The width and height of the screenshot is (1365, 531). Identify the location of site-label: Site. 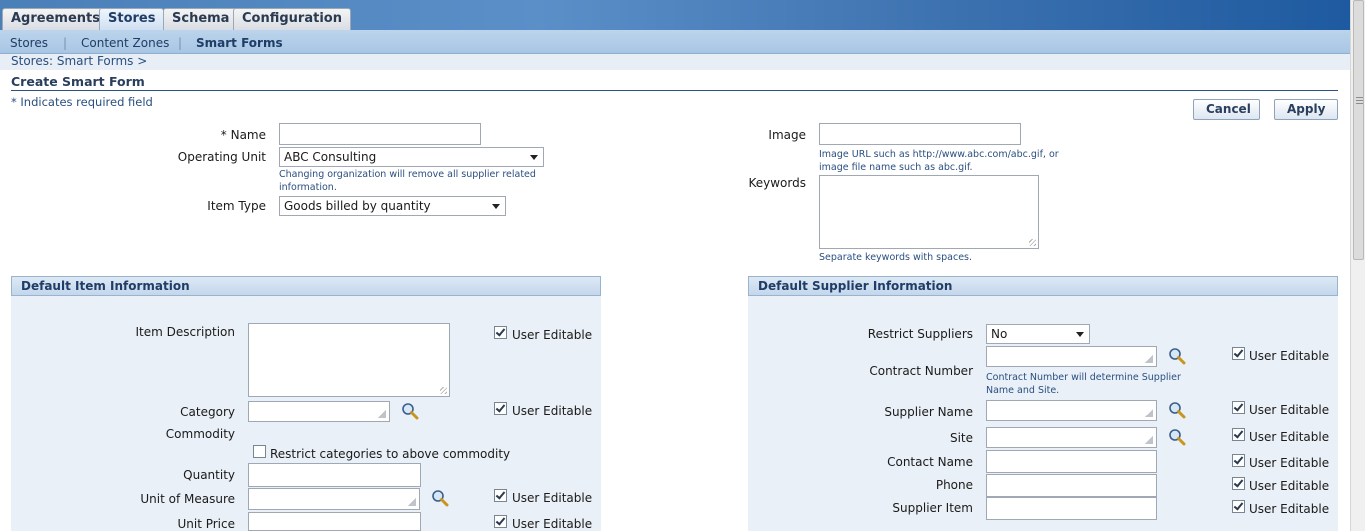
(961, 438).